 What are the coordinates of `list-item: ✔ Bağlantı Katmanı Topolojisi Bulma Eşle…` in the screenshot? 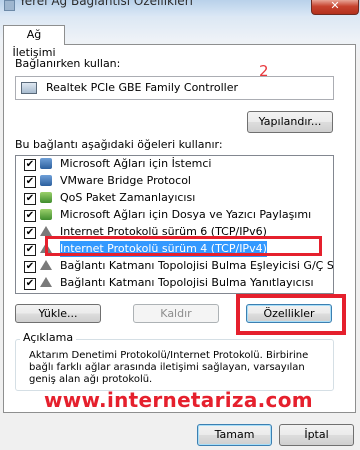 It's located at (174, 266).